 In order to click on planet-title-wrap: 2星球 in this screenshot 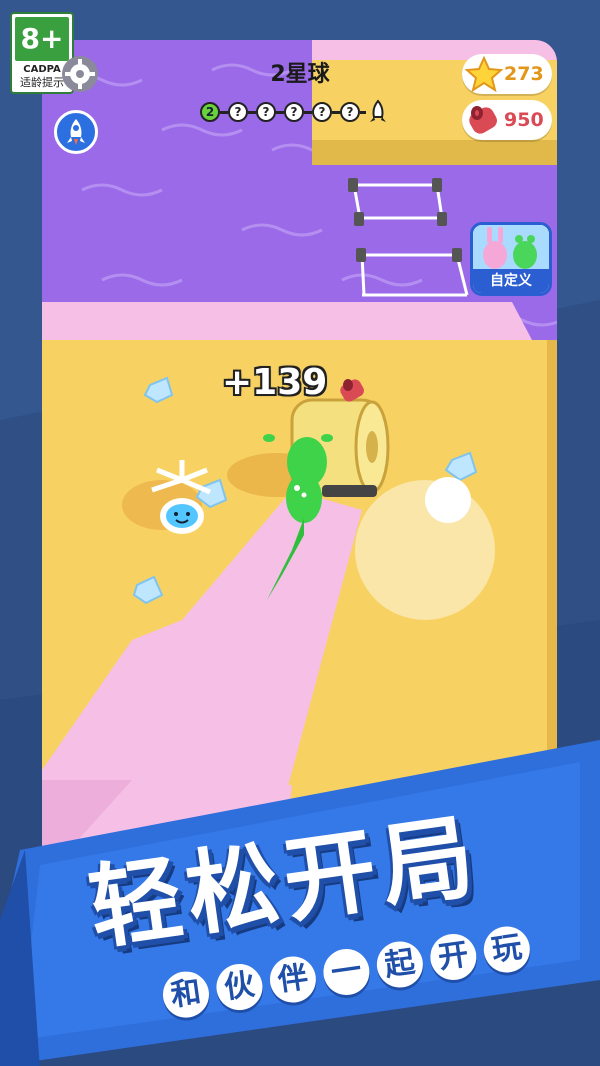, I will do `click(300, 72)`.